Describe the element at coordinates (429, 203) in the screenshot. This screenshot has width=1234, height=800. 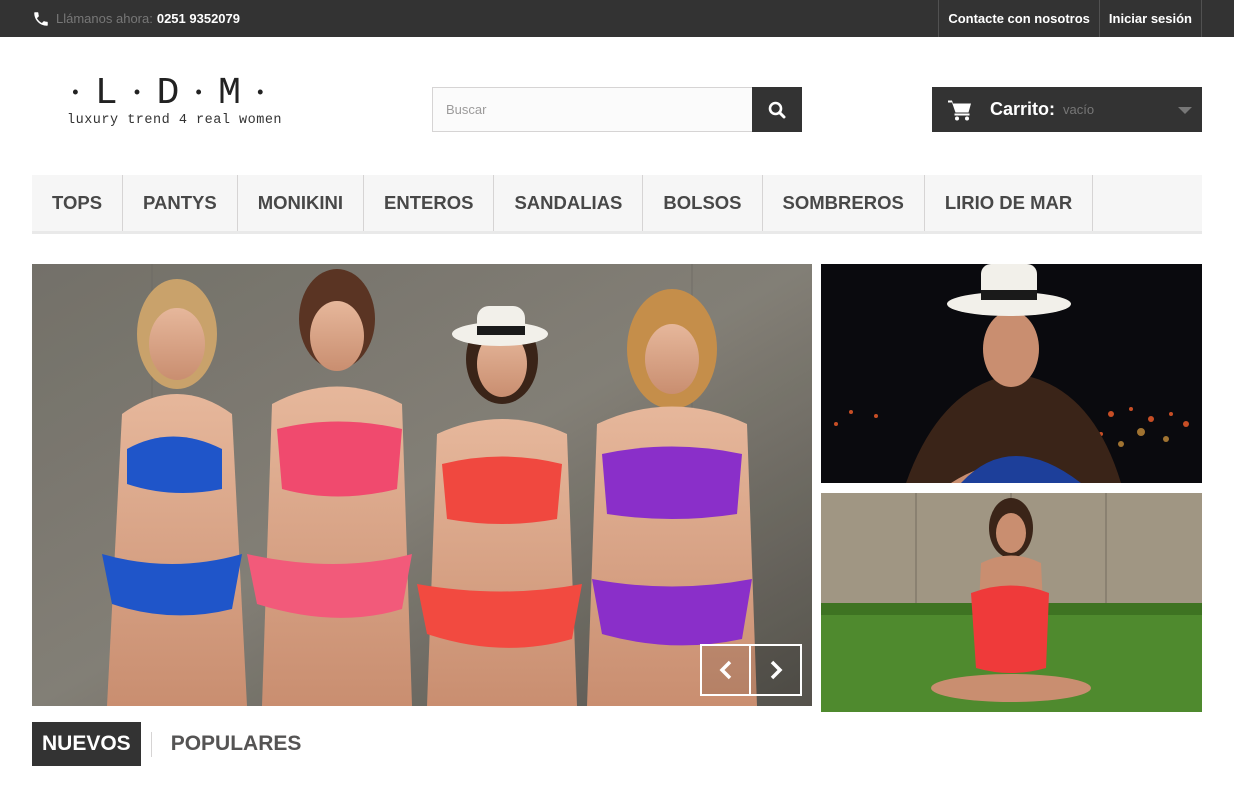
I see `menu-item-enteros: ENTEROS` at that location.